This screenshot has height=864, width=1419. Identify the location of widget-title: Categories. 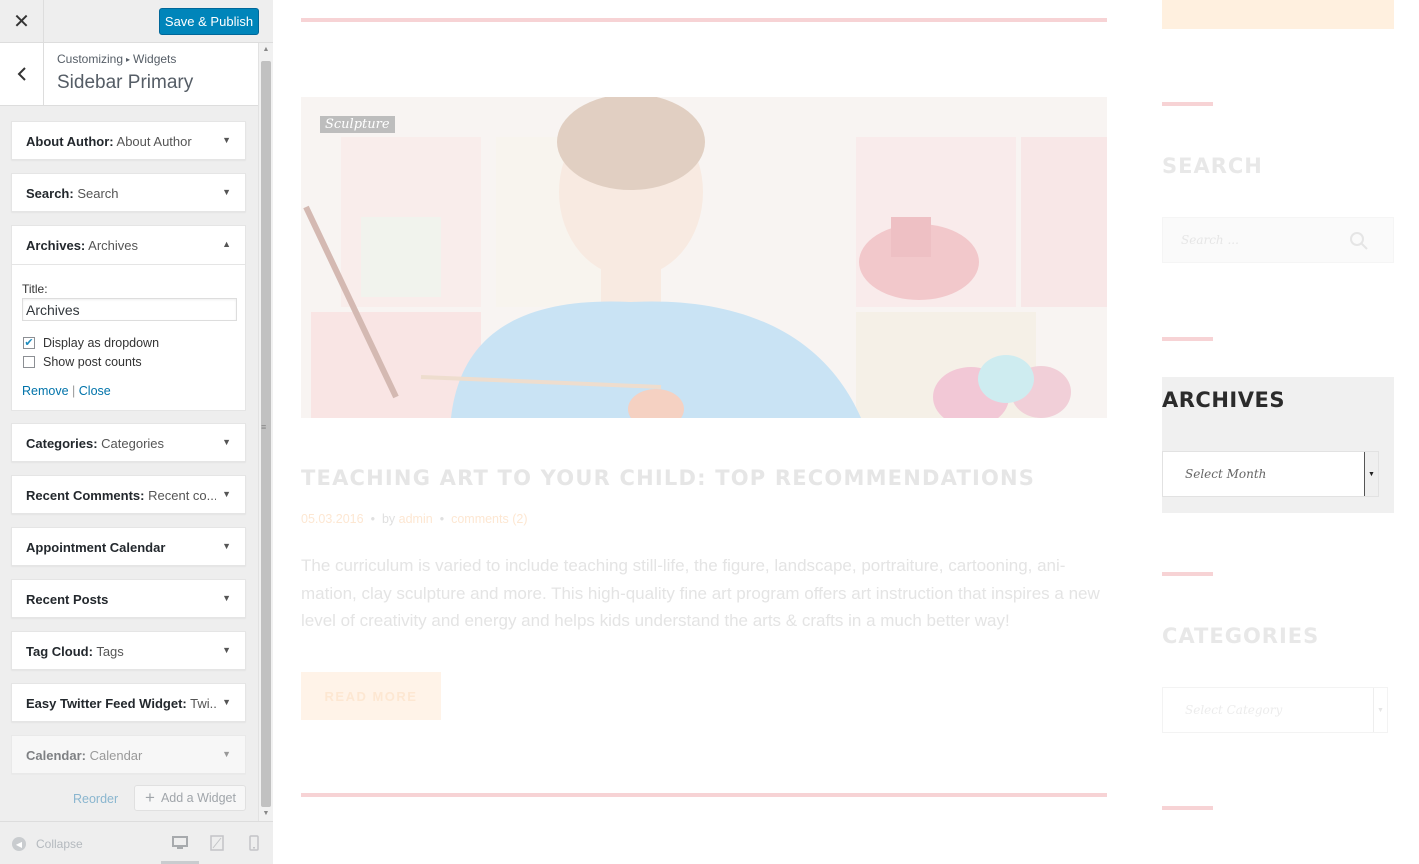
(95, 443).